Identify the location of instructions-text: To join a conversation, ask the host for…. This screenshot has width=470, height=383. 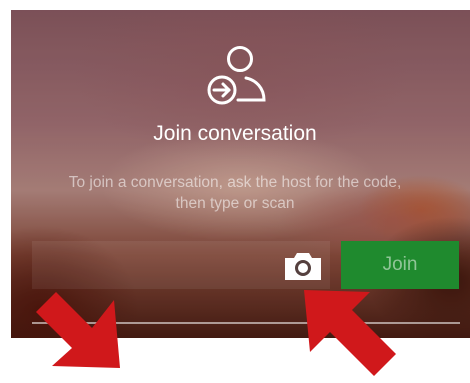
(235, 193).